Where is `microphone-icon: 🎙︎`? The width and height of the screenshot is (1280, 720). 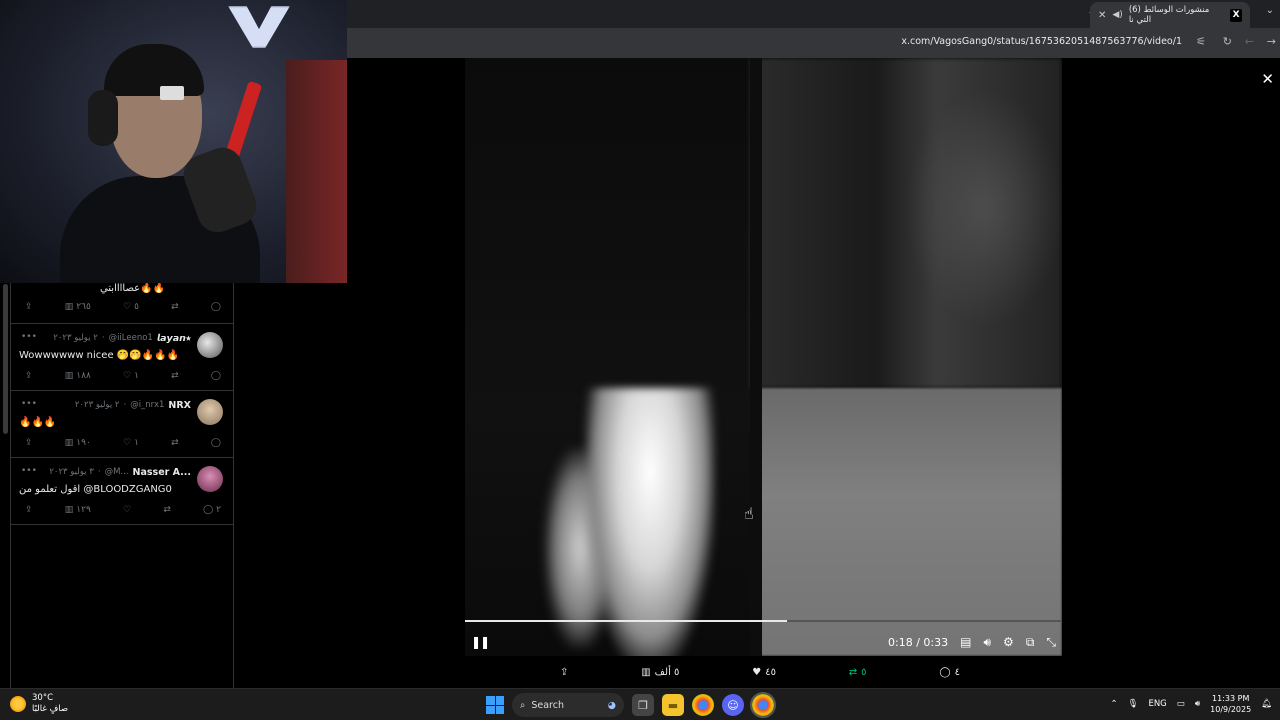 microphone-icon: 🎙︎ is located at coordinates (1133, 704).